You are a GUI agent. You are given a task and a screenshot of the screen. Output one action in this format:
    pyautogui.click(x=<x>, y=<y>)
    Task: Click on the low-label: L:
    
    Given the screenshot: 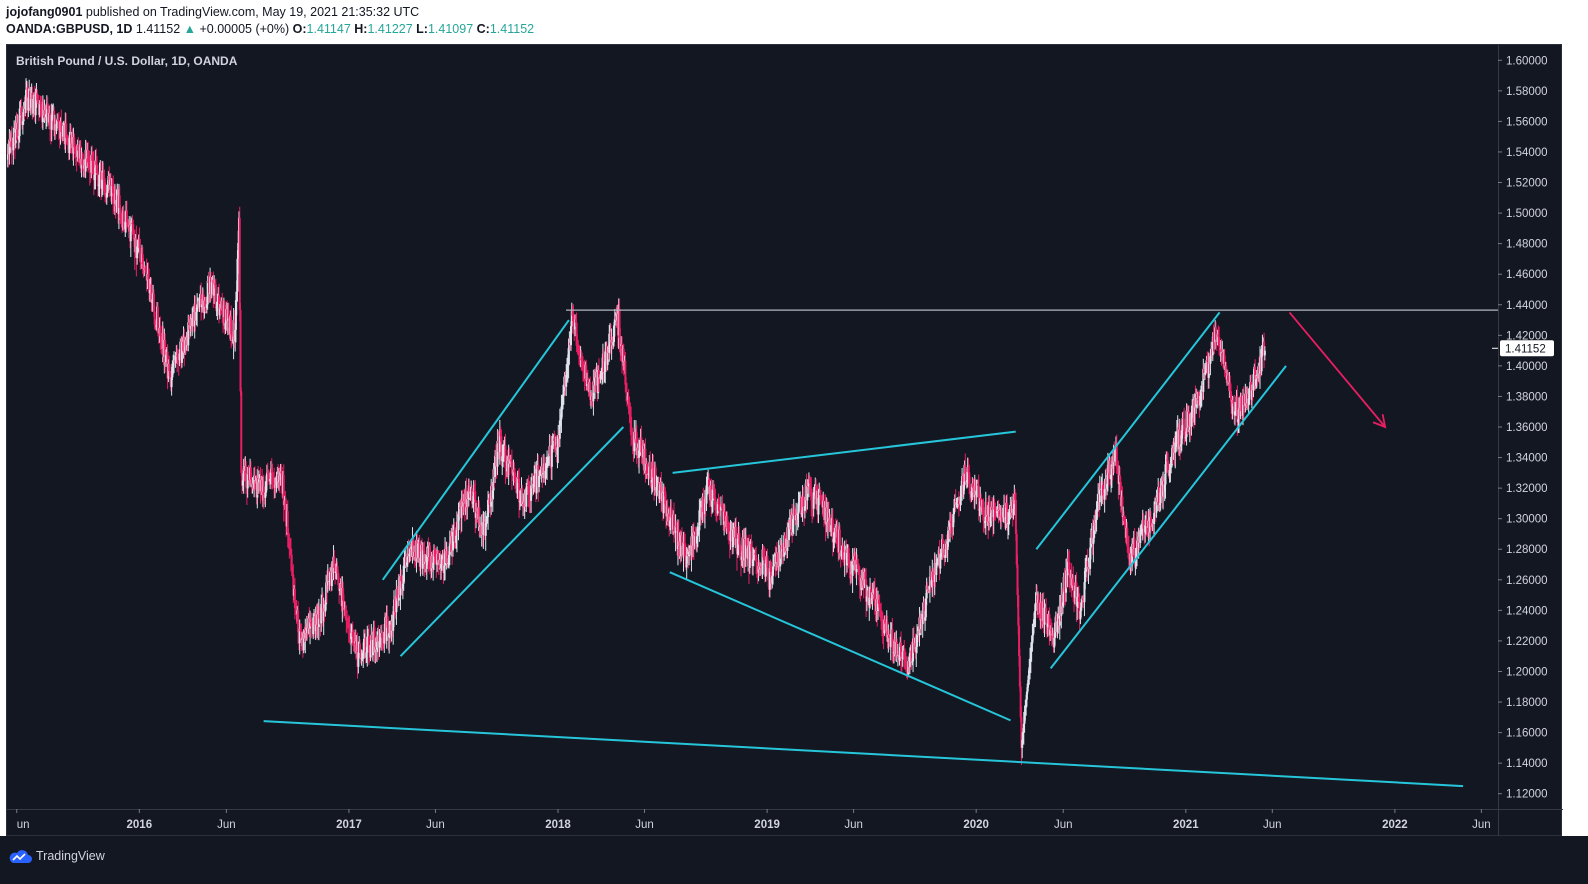 What is the action you would take?
    pyautogui.click(x=422, y=29)
    